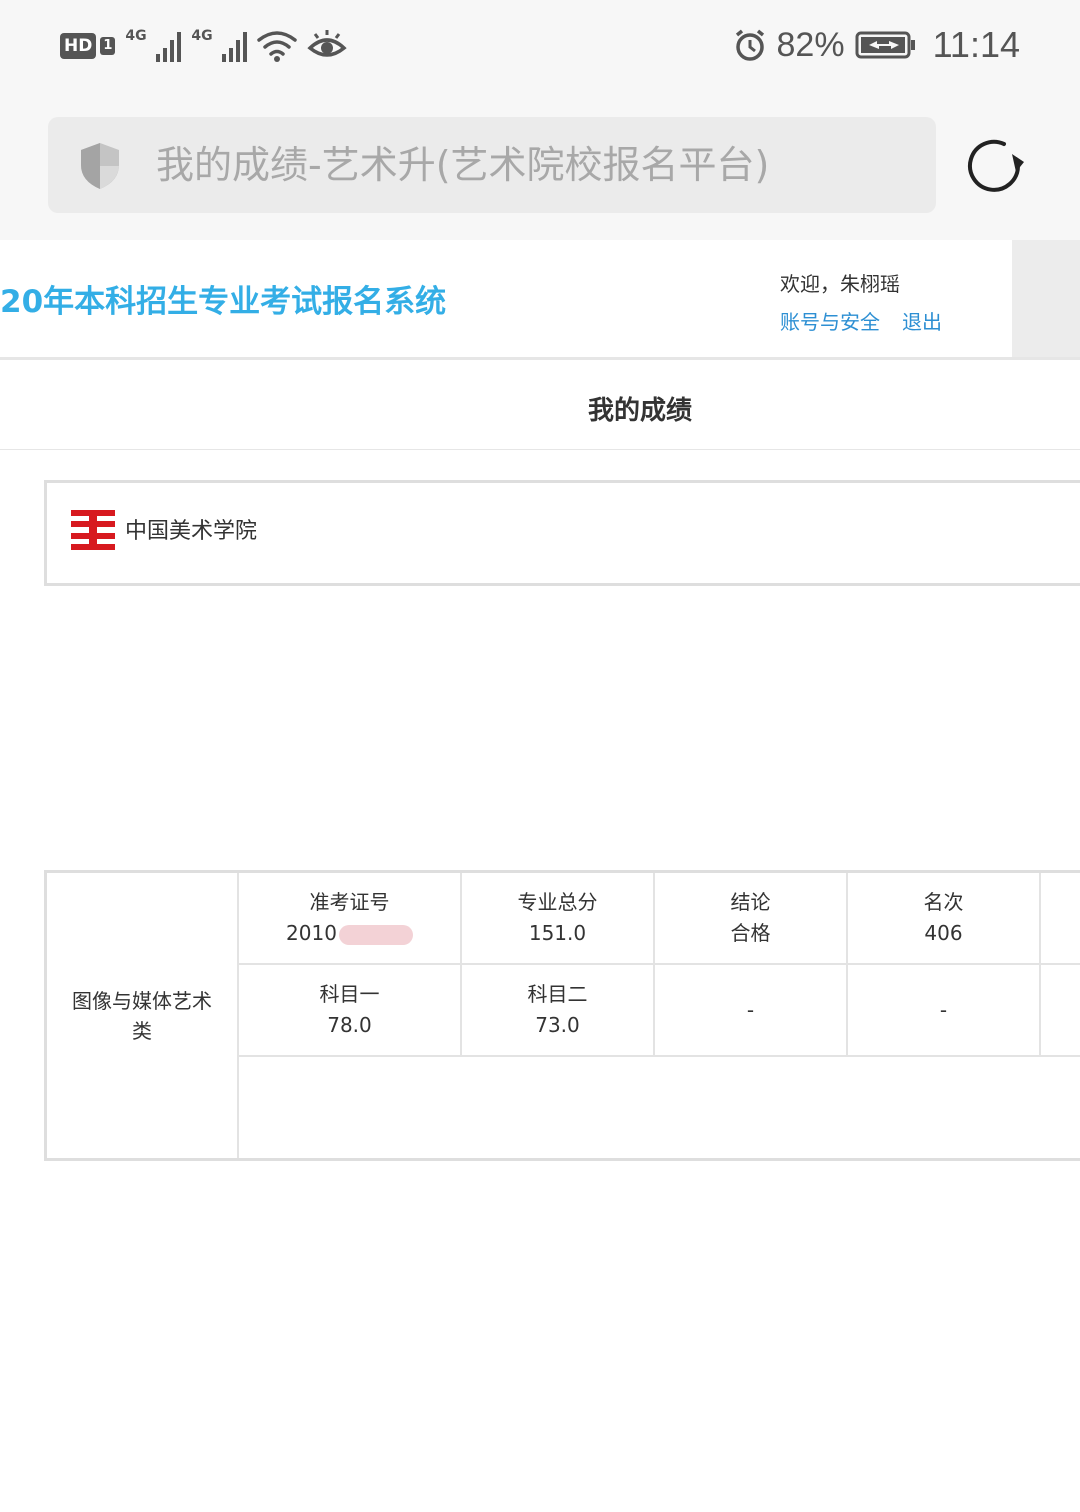 The width and height of the screenshot is (1080, 1512). I want to click on status-bar: HD 1 4G 4G 82% 11:14, so click(540, 46).